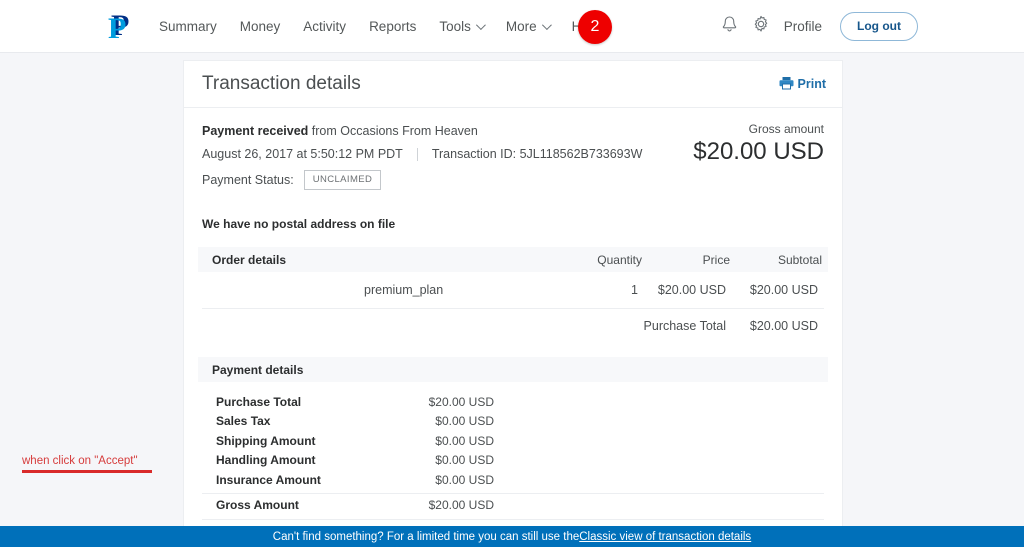  What do you see at coordinates (513, 402) in the screenshot?
I see `payment-detail-row: Purchase Total $20.00 USD` at bounding box center [513, 402].